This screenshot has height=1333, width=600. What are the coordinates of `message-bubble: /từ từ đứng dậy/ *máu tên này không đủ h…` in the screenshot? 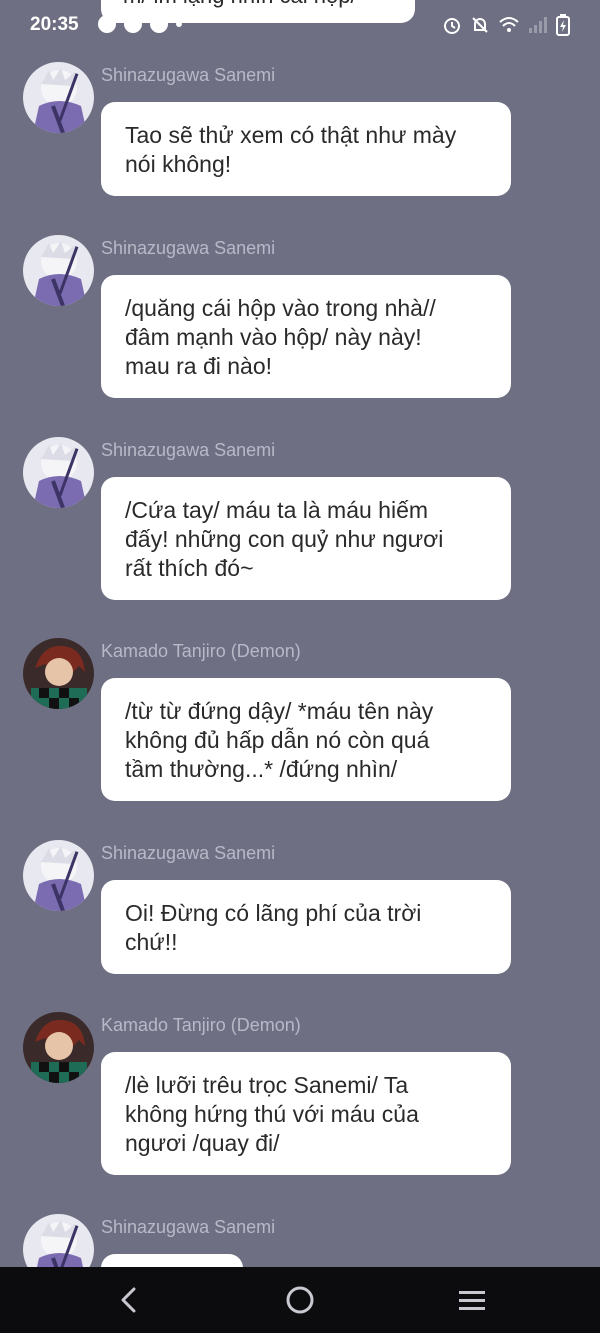 It's located at (306, 739).